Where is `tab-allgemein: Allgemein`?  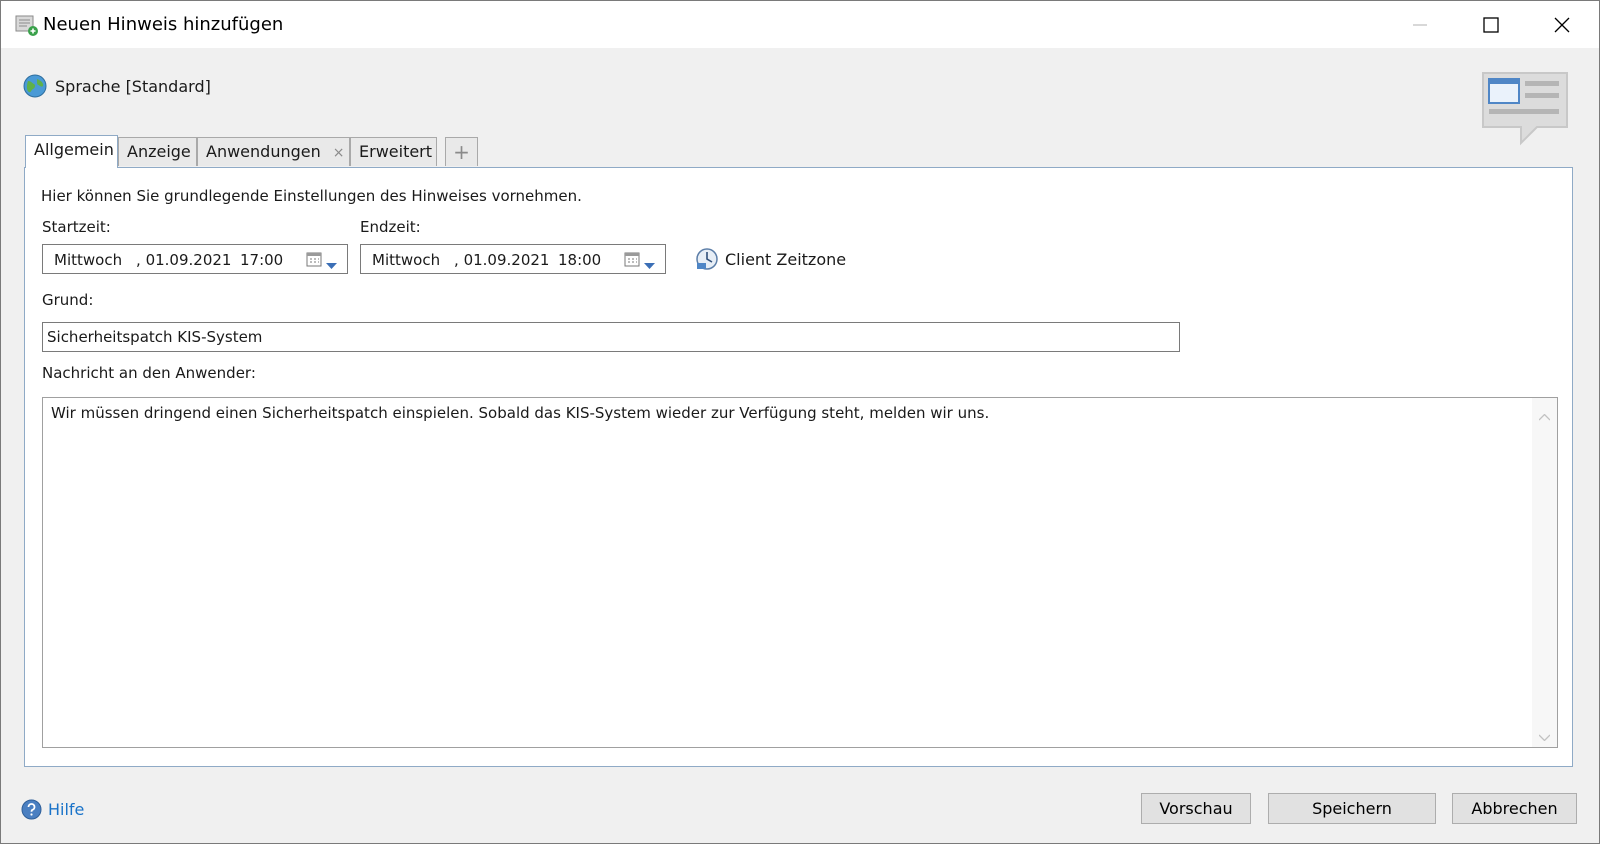 tab-allgemein: Allgemein is located at coordinates (71, 151).